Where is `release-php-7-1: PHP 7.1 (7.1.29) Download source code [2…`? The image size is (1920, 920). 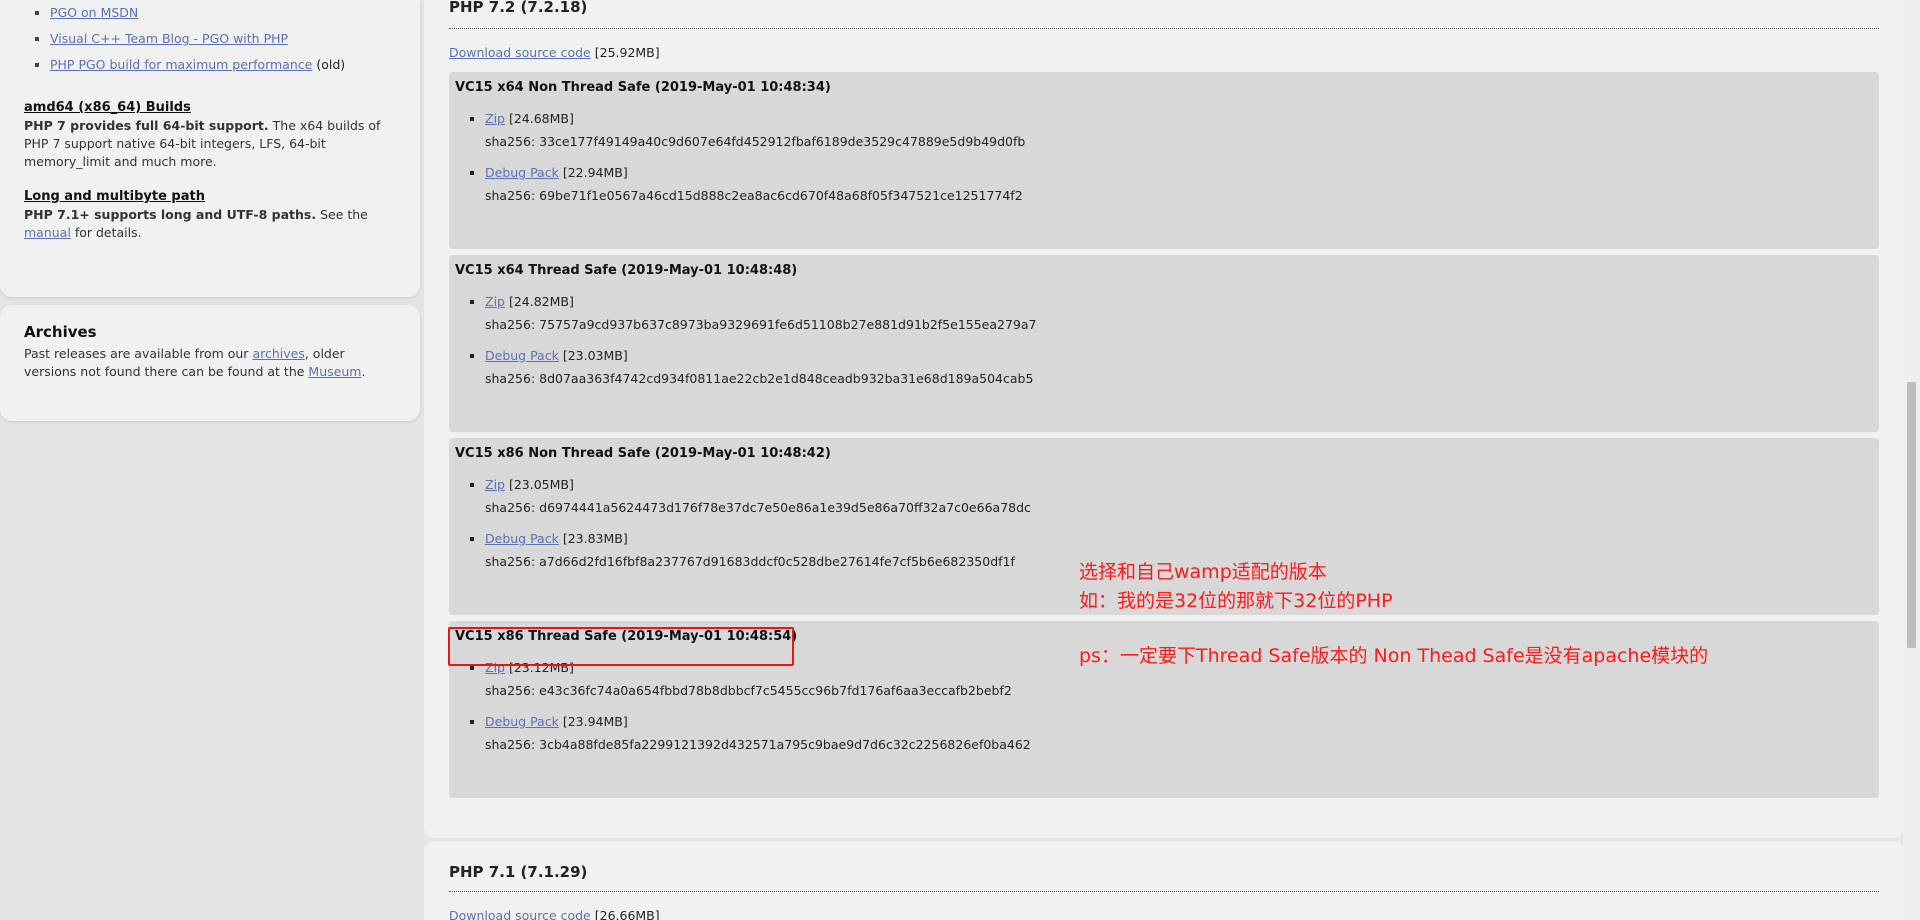
release-php-7-1: PHP 7.1 (7.1.29) Download source code [2… is located at coordinates (1164, 880).